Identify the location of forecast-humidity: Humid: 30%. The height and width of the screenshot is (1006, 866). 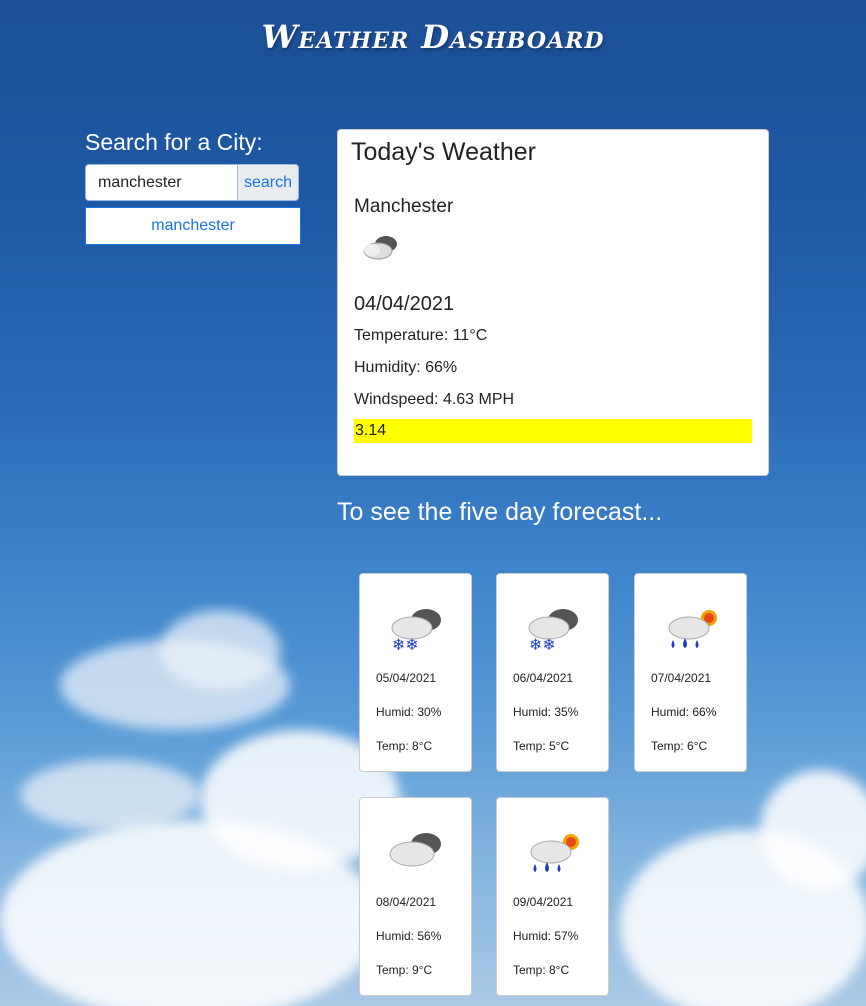
(409, 712).